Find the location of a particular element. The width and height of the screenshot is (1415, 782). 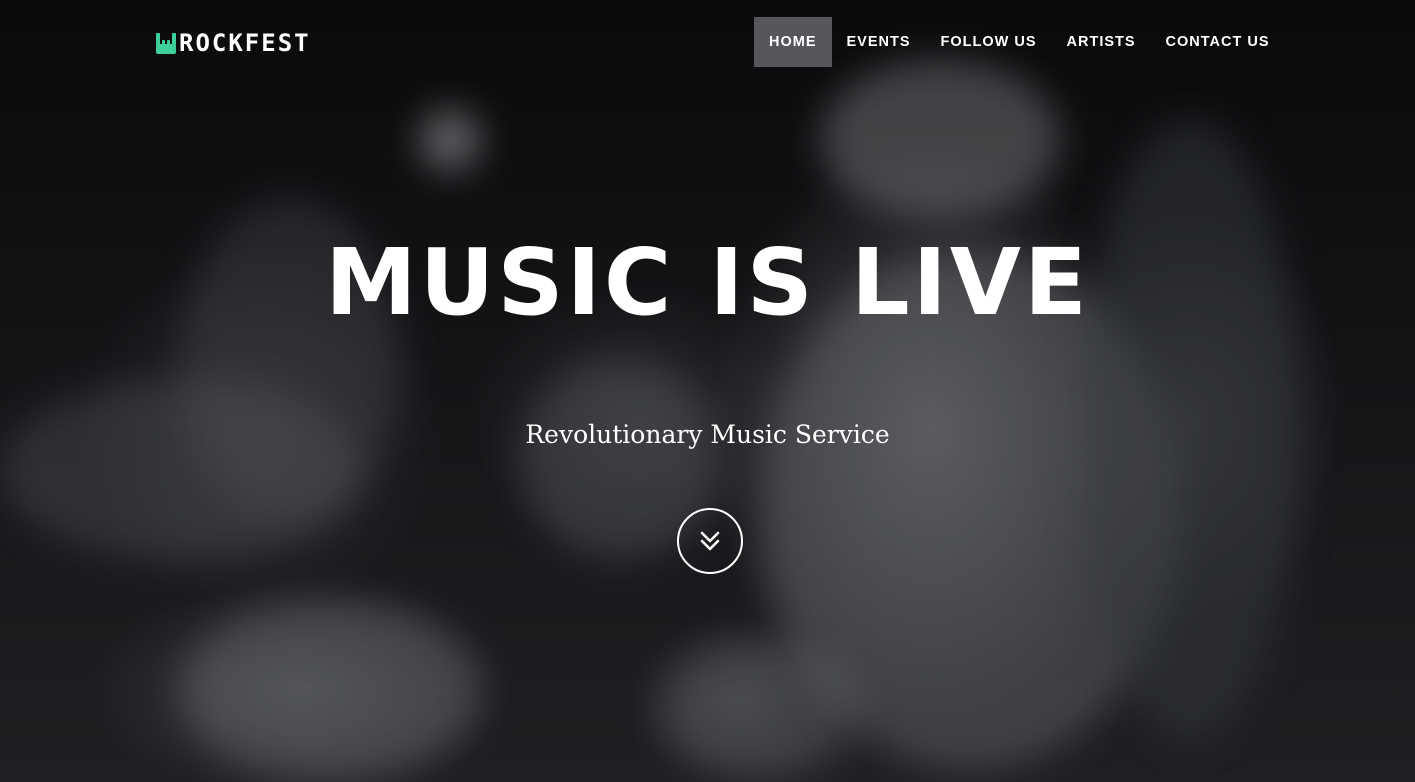

site-logo: ROCKFEST is located at coordinates (233, 43).